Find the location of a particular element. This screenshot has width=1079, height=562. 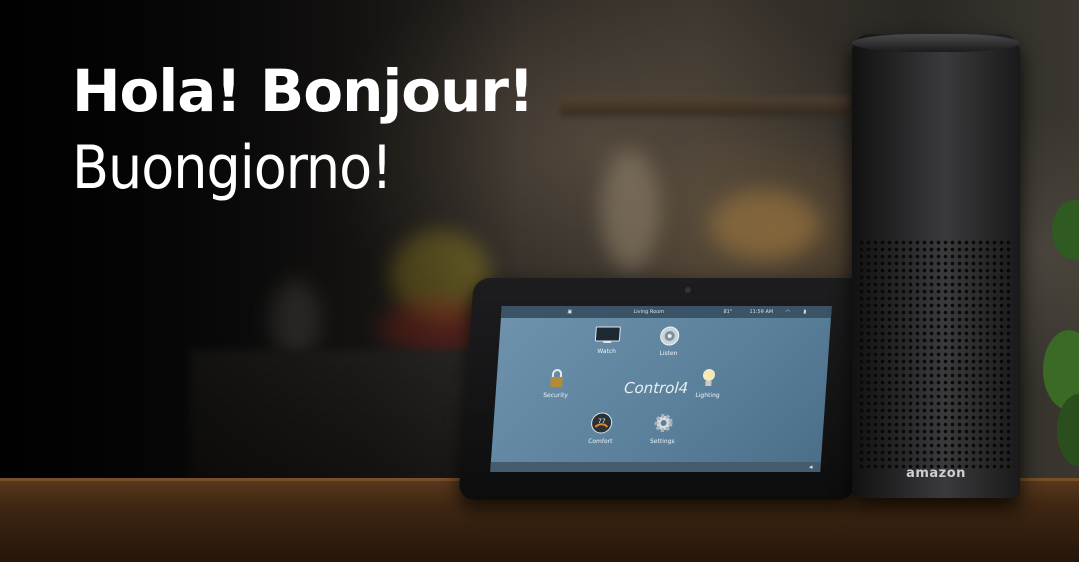

settings-tile: Settings is located at coordinates (663, 428).